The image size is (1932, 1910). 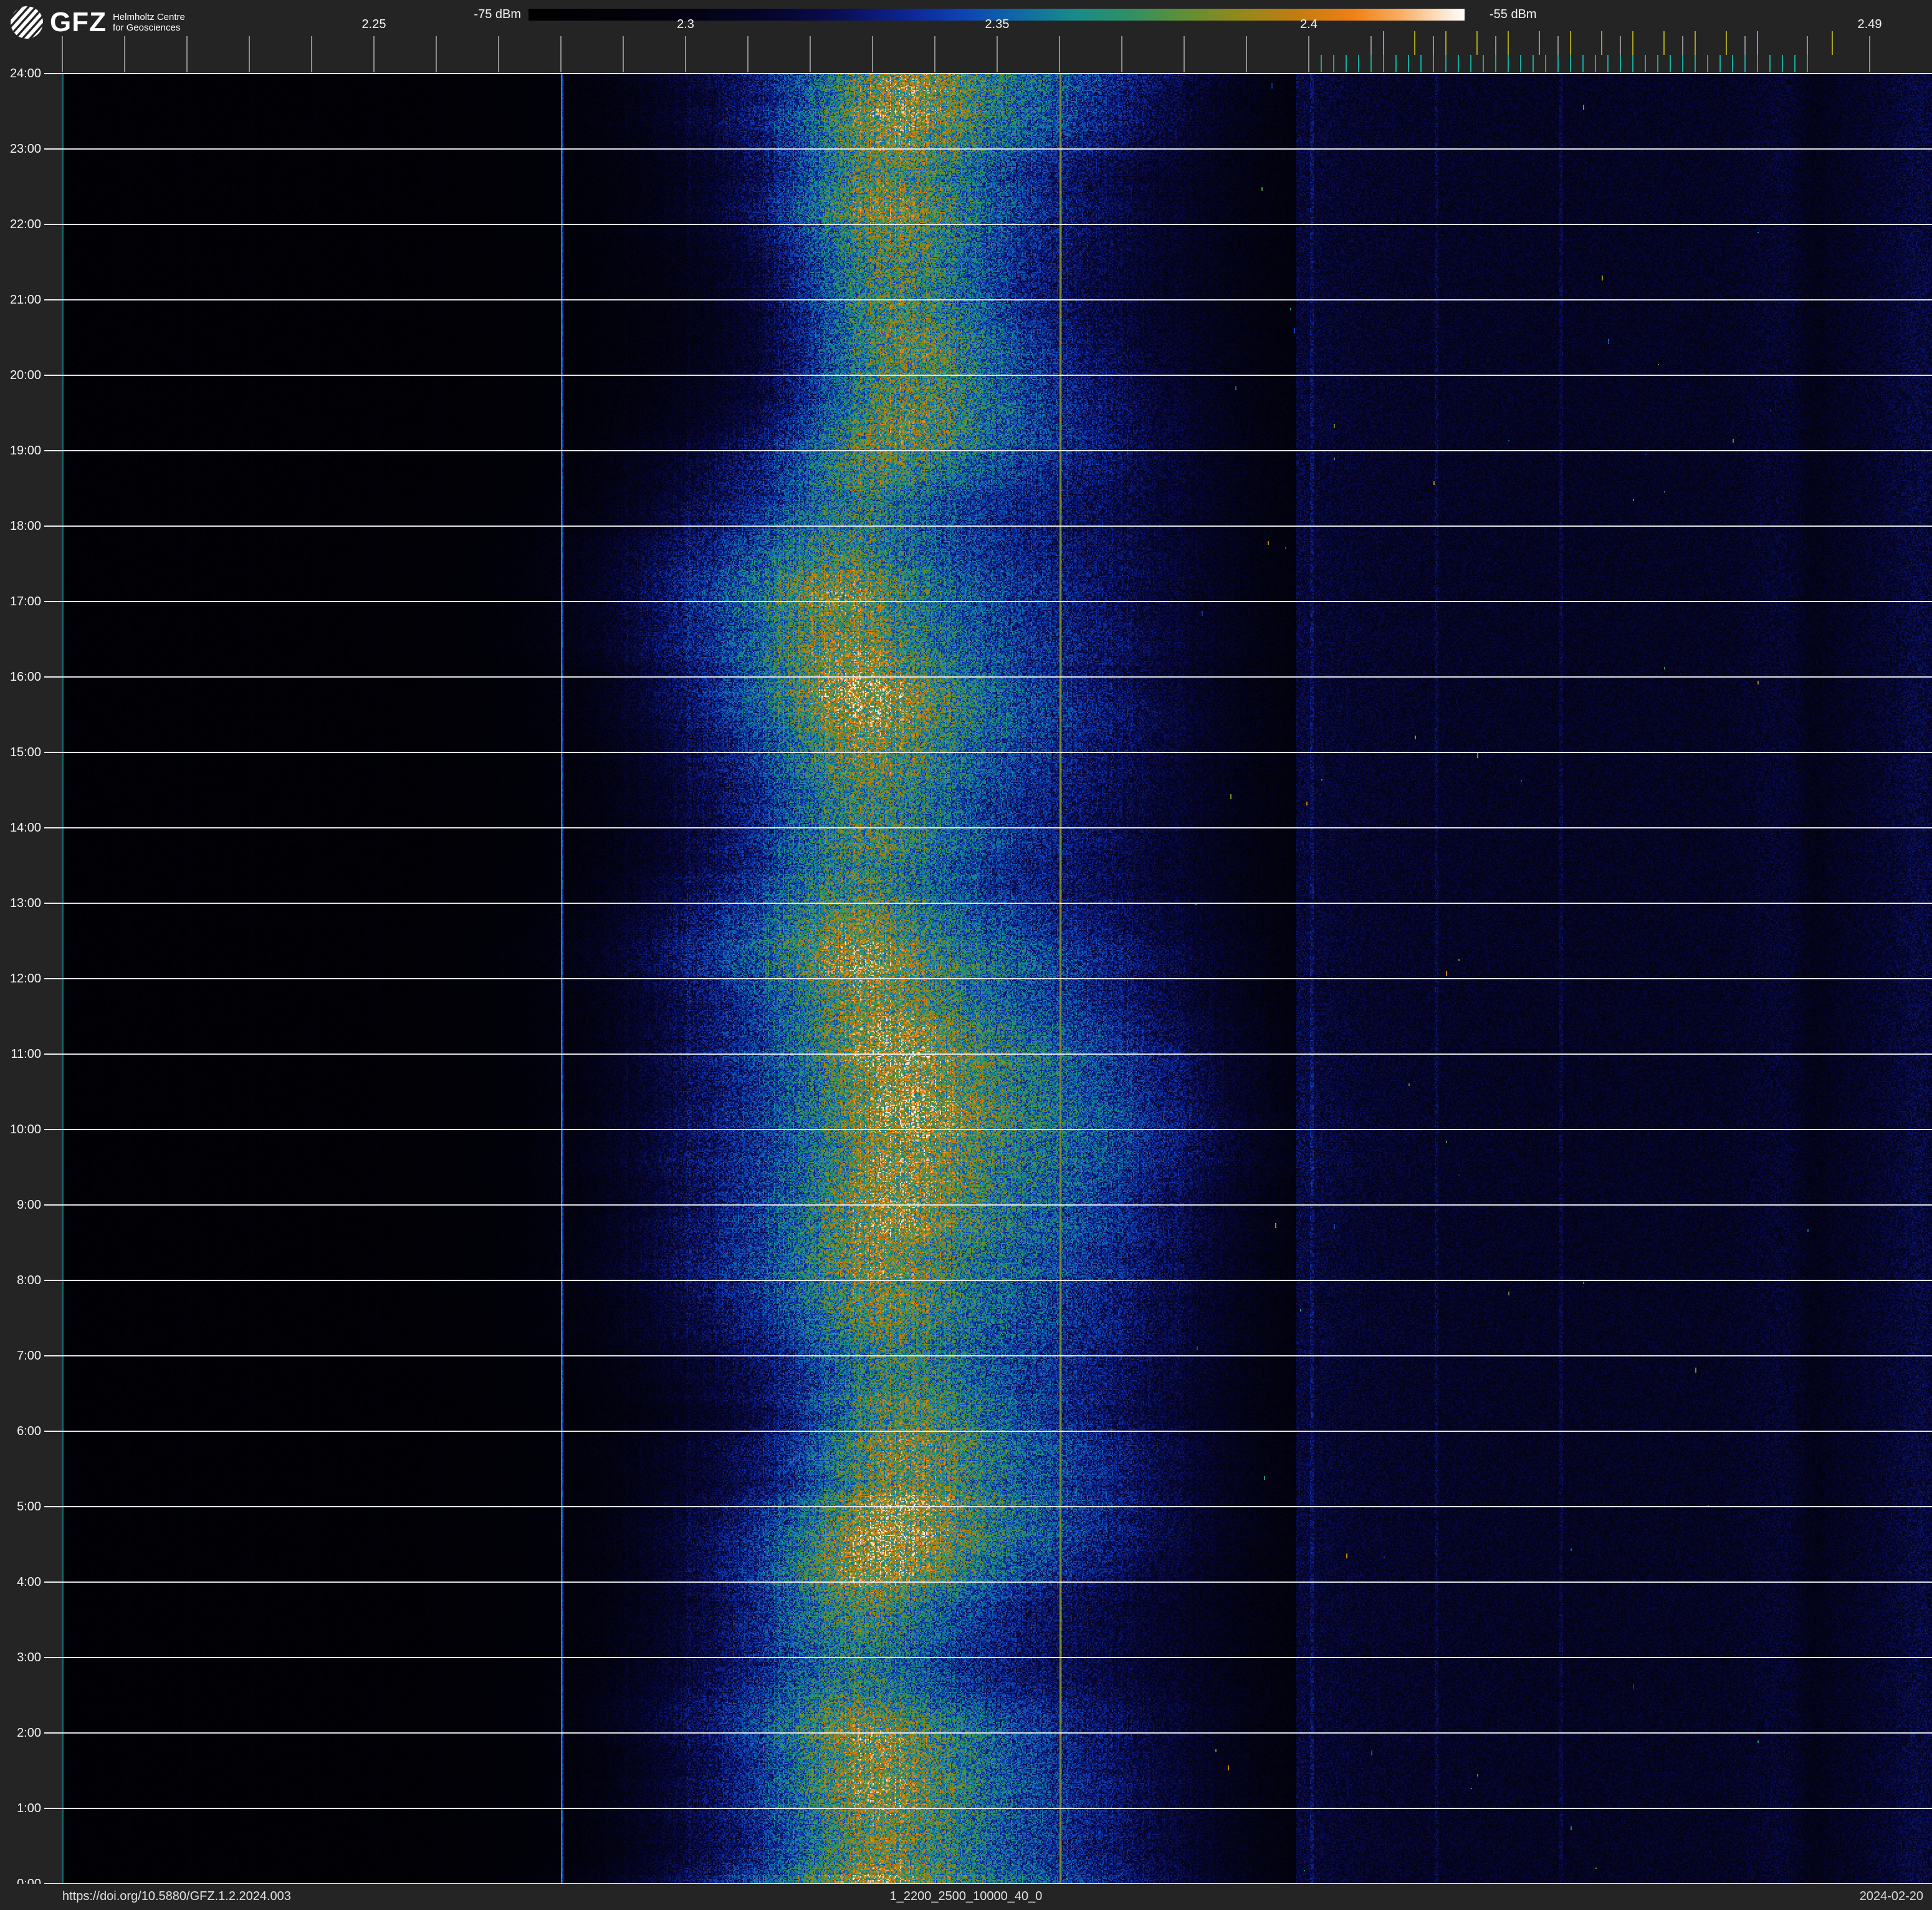 I want to click on time-tick-label: 23:00, so click(x=25, y=149).